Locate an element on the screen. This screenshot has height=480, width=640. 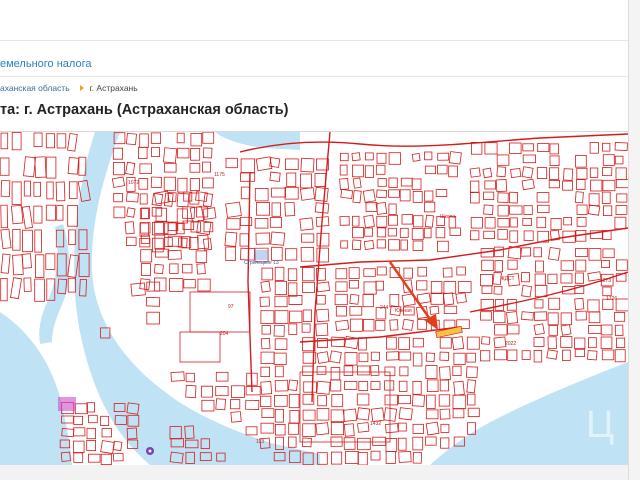
header-divider is located at coordinates (314, 76).